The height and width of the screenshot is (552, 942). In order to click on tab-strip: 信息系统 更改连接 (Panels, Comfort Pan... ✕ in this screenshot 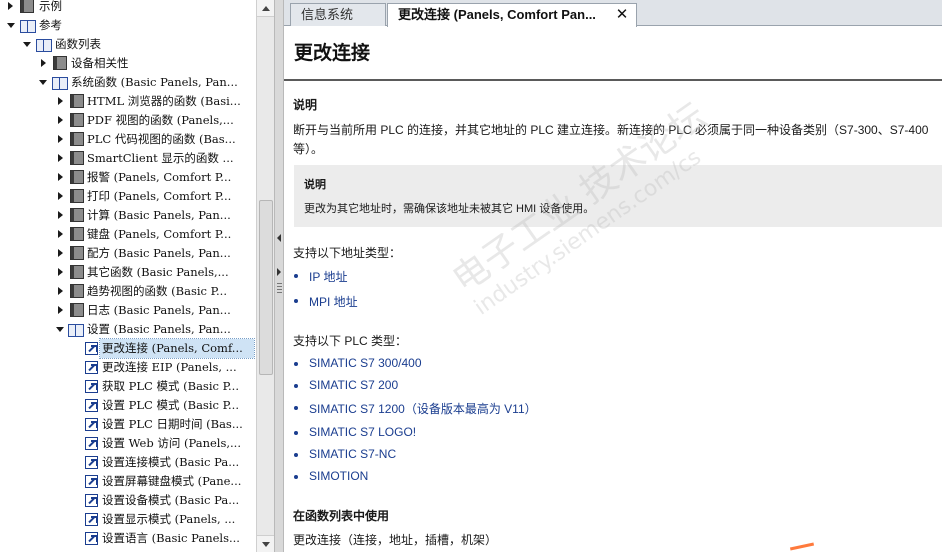, I will do `click(613, 13)`.